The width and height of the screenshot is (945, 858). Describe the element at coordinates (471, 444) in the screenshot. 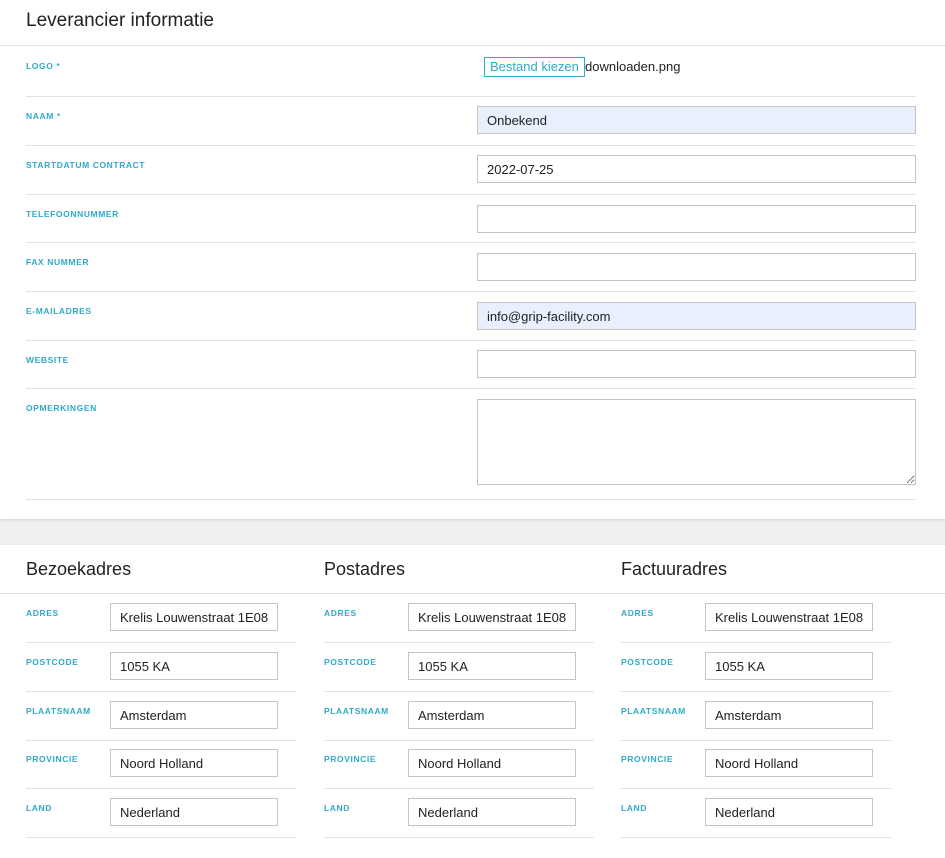

I see `opmerkingen-row: OPMERKINGEN` at that location.